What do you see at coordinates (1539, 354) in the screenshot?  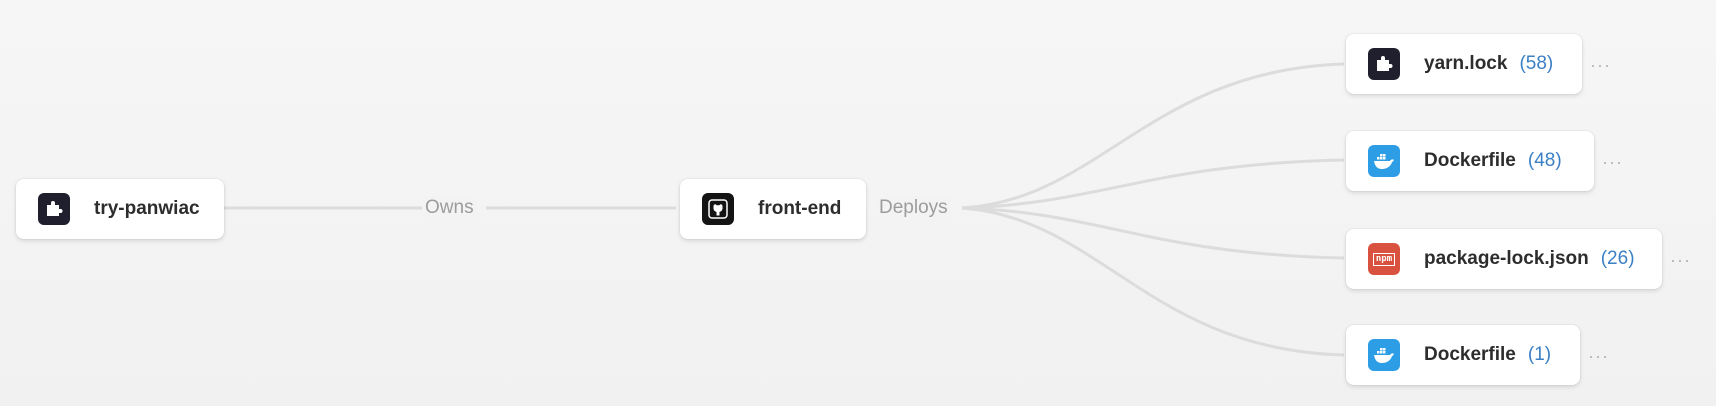 I see `node-count: (1)` at bounding box center [1539, 354].